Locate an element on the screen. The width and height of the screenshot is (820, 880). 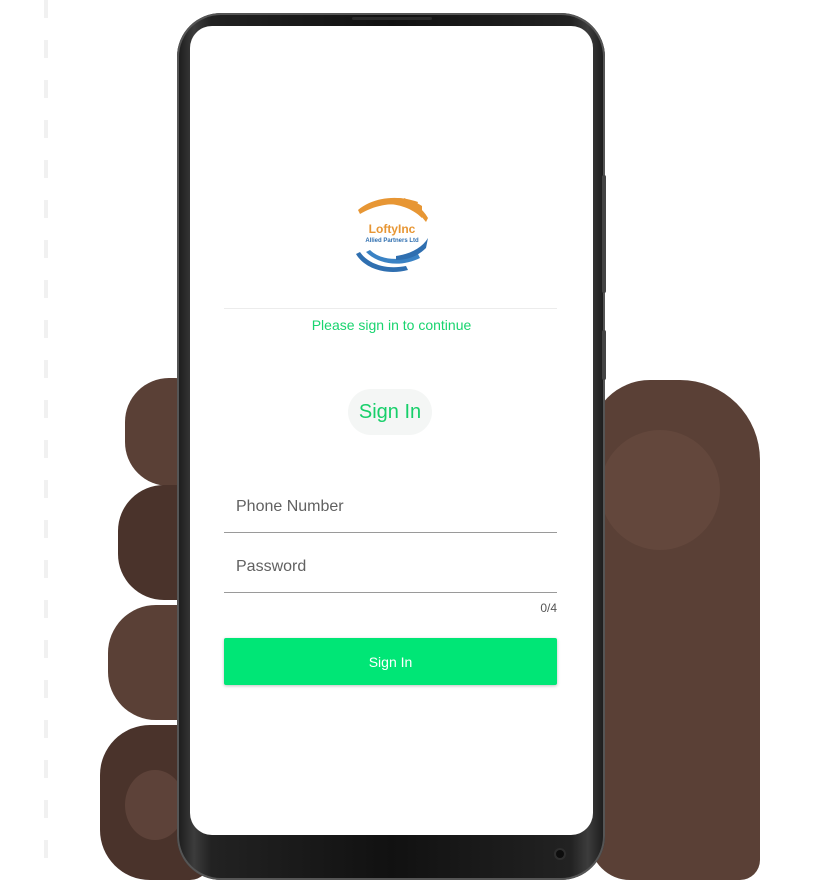
divider is located at coordinates (390, 308).